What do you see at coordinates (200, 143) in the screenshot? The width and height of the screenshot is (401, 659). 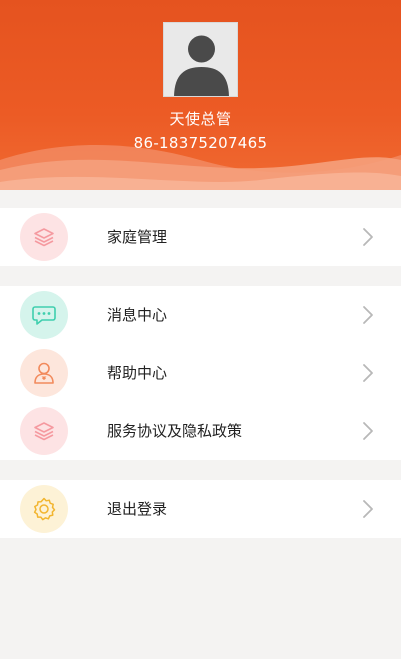 I see `user-phone: 86-18375207465` at bounding box center [200, 143].